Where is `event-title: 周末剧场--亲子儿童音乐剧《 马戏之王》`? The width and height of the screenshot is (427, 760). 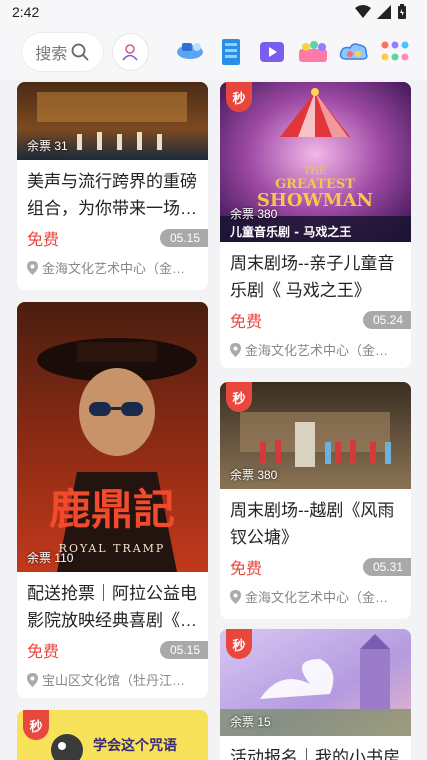 event-title: 周末剧场--亲子儿童音乐剧《 马戏之王》 is located at coordinates (312, 277).